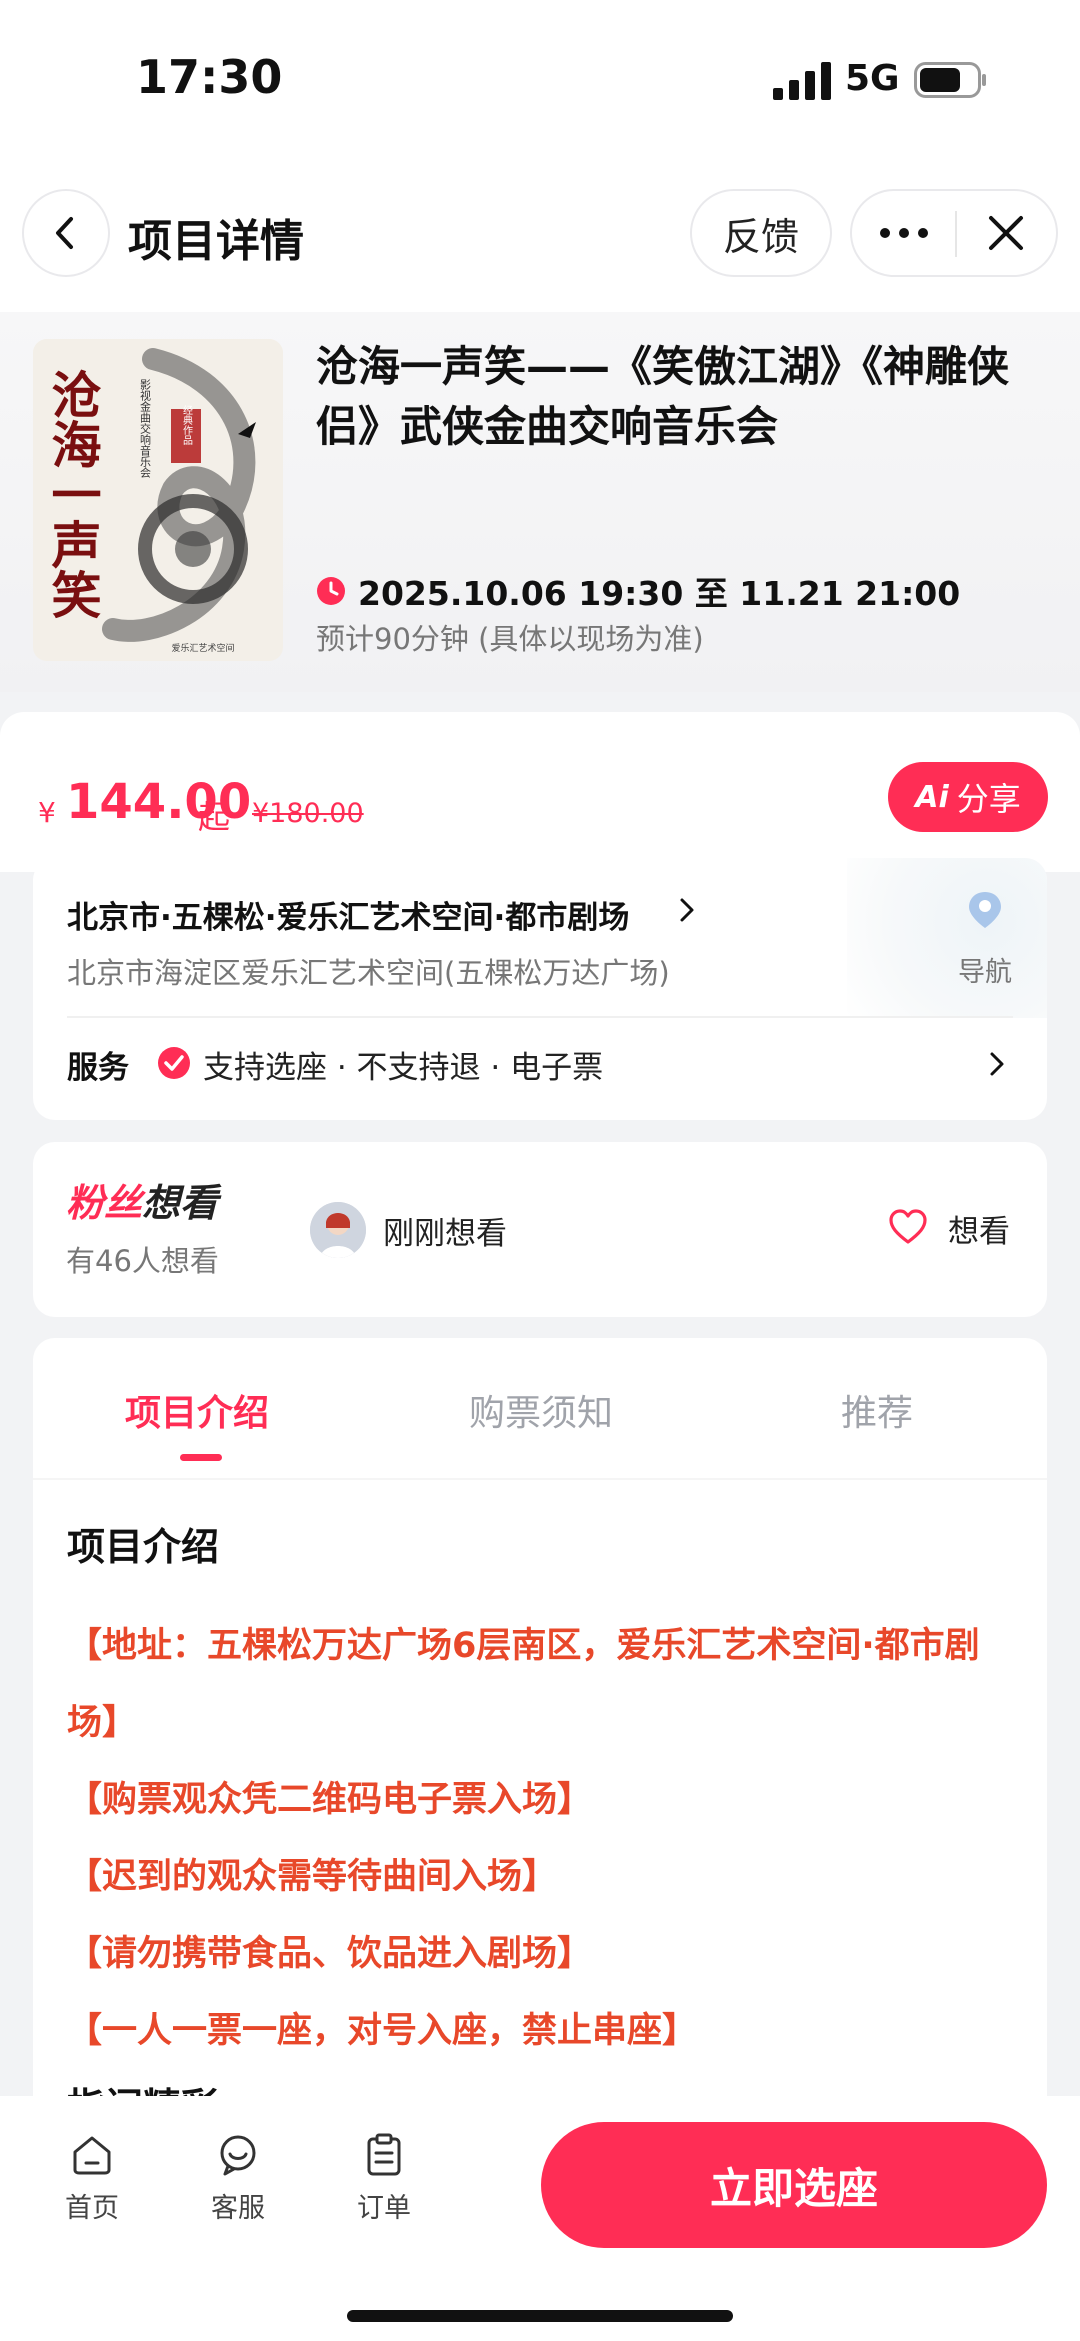 Image resolution: width=1080 pixels, height=2341 pixels. What do you see at coordinates (540, 1229) in the screenshot?
I see `fans-card: 粉丝想看 有46人想看 刚刚想看 想看` at bounding box center [540, 1229].